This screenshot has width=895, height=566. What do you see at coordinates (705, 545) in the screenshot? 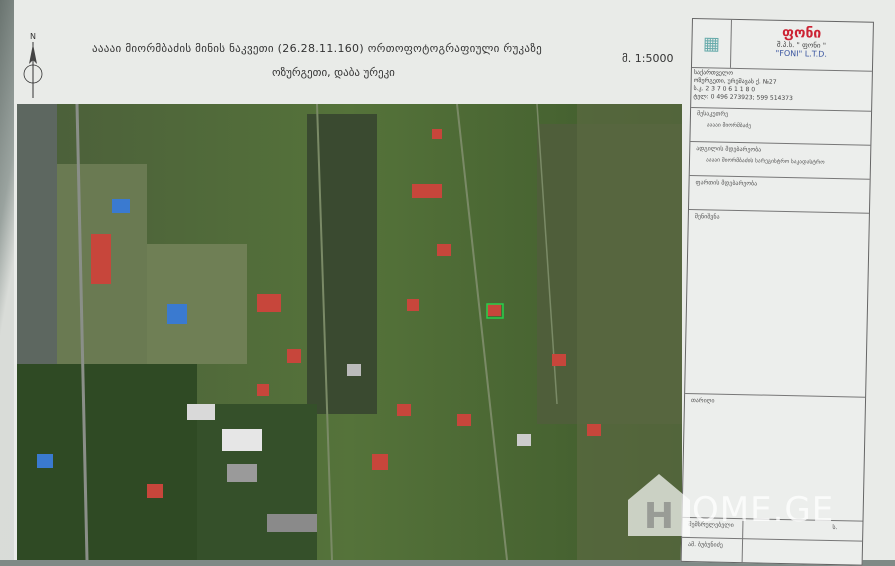
I see `foot-row2-label: ამ. ბუბუნიძე` at bounding box center [705, 545].